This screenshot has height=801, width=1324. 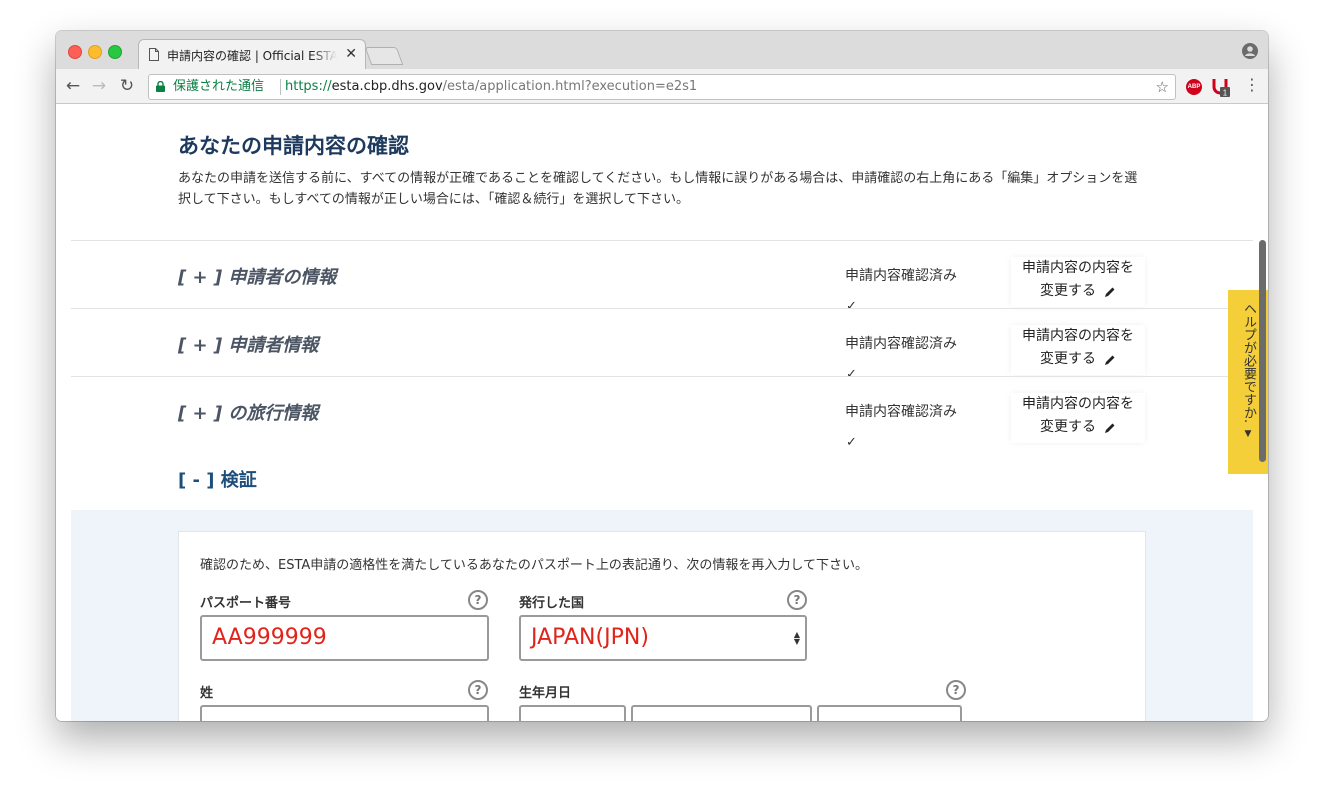 I want to click on select-arrows-icon: ▲ ▼, so click(x=796, y=638).